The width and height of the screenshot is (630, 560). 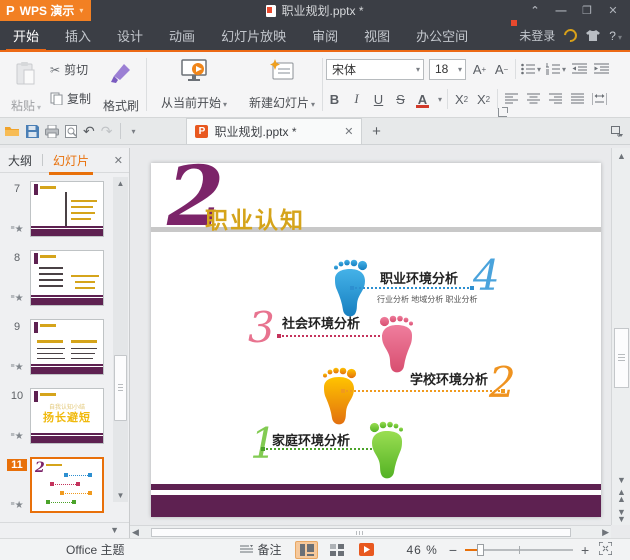 What do you see at coordinates (483, 99) in the screenshot?
I see `subscript-button: X2` at bounding box center [483, 99].